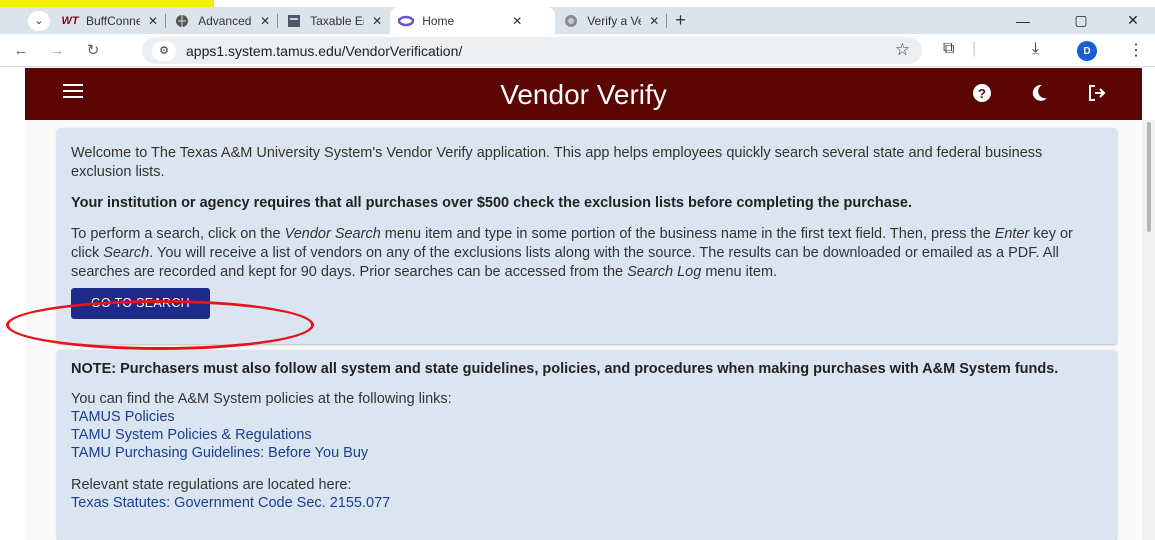  What do you see at coordinates (1132, 20) in the screenshot?
I see `window-close-icon: ✕` at bounding box center [1132, 20].